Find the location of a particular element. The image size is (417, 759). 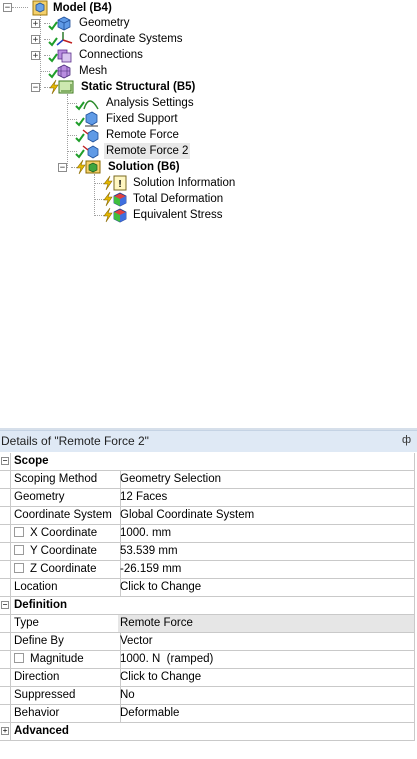

property-row: Location Click to Change is located at coordinates (207, 588).